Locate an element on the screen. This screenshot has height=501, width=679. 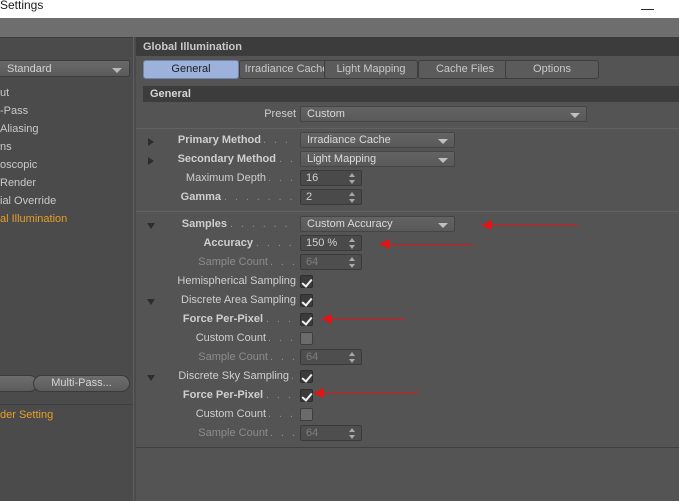
discrete-area-sampling-checkbox is located at coordinates (306, 300).